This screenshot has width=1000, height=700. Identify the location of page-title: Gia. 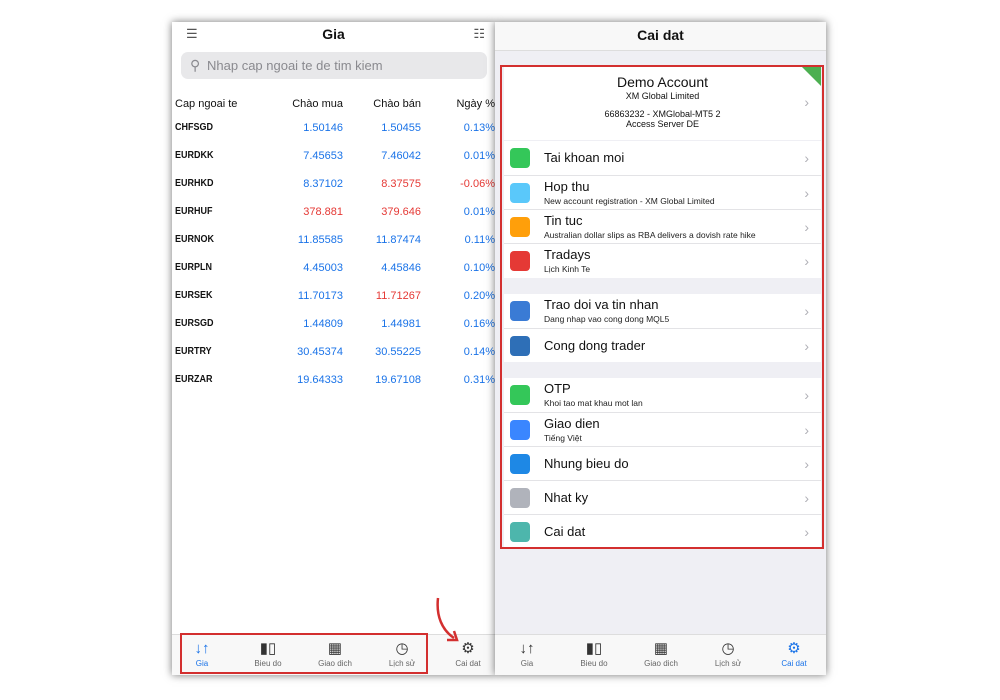
(333, 34).